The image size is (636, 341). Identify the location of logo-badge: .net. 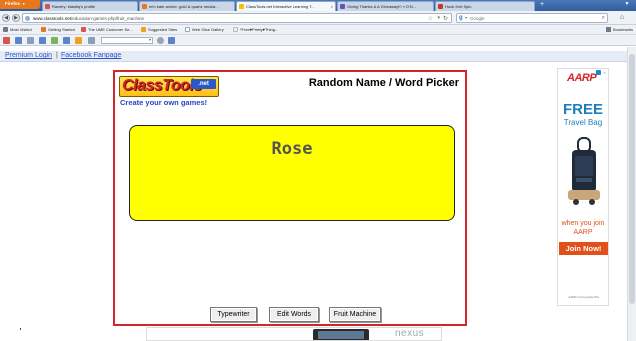
(203, 84).